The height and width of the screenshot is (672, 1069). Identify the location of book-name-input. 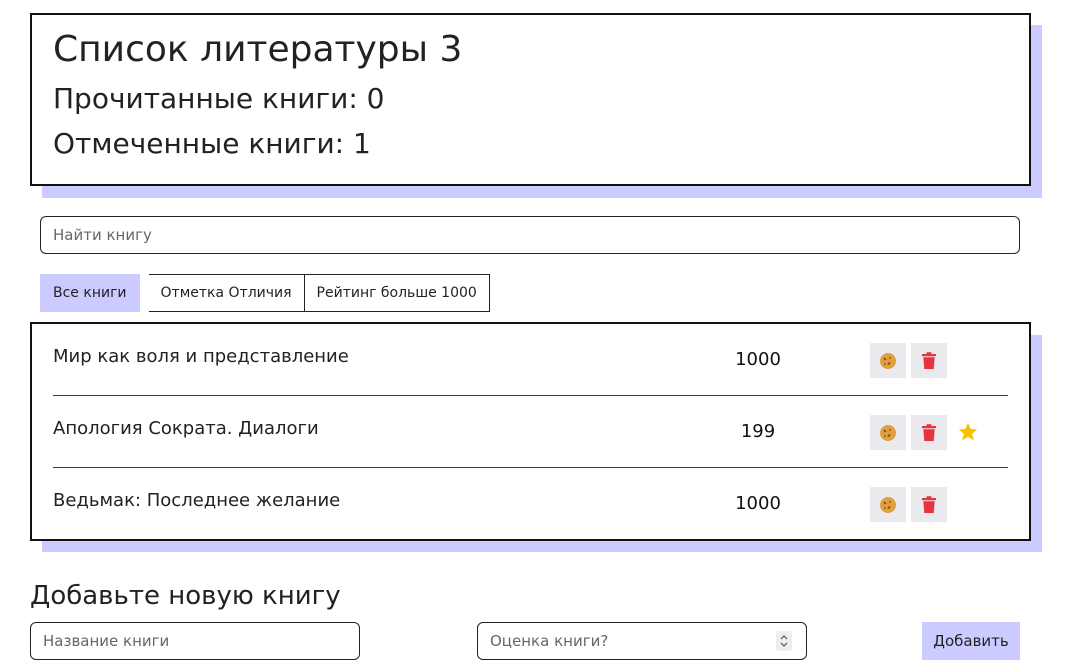
(195, 641).